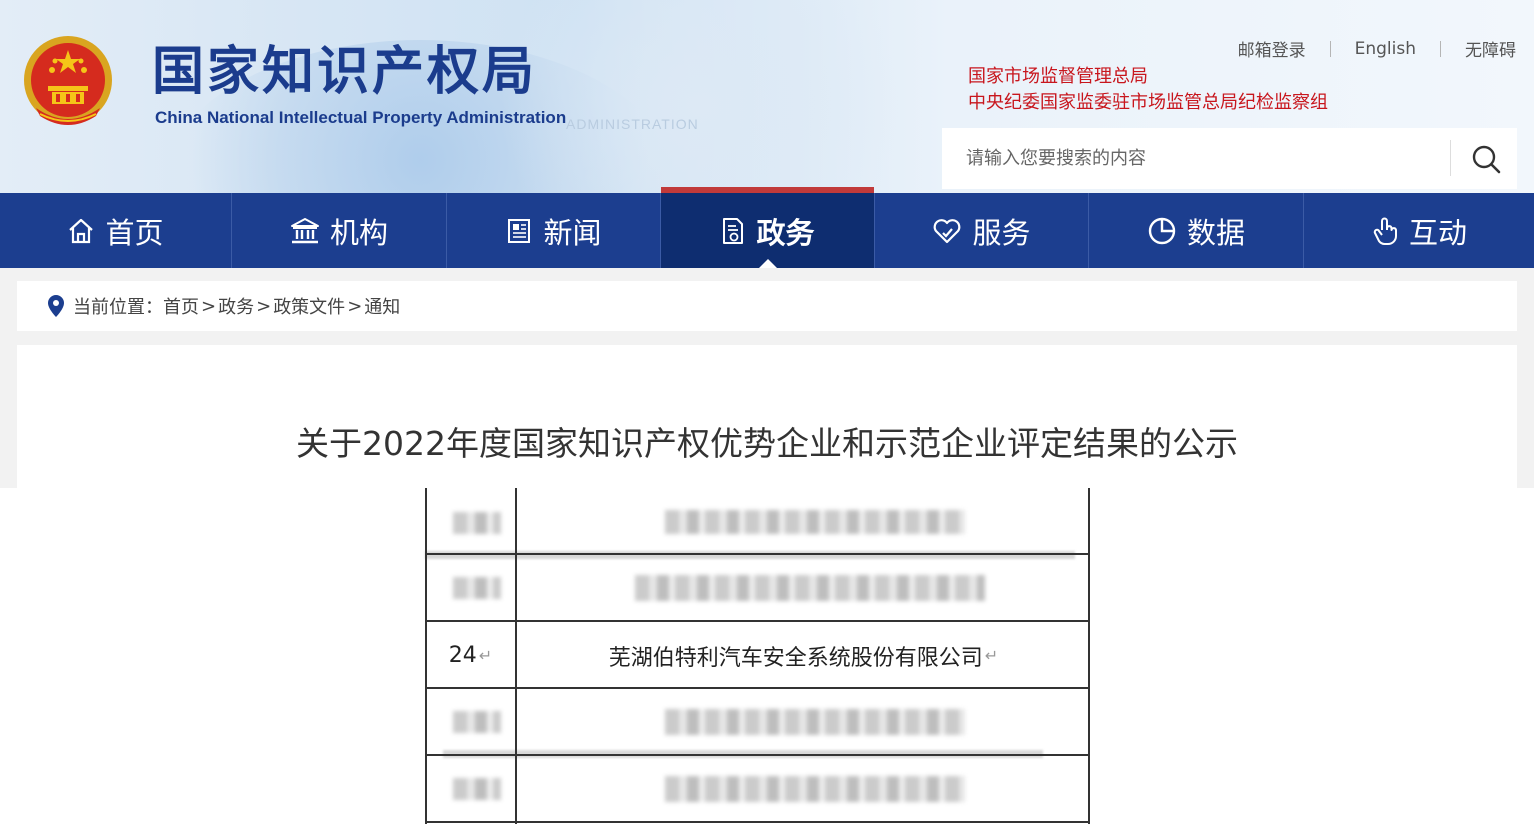 This screenshot has height=824, width=1534. What do you see at coordinates (1215, 232) in the screenshot?
I see `nav-label: 数据` at bounding box center [1215, 232].